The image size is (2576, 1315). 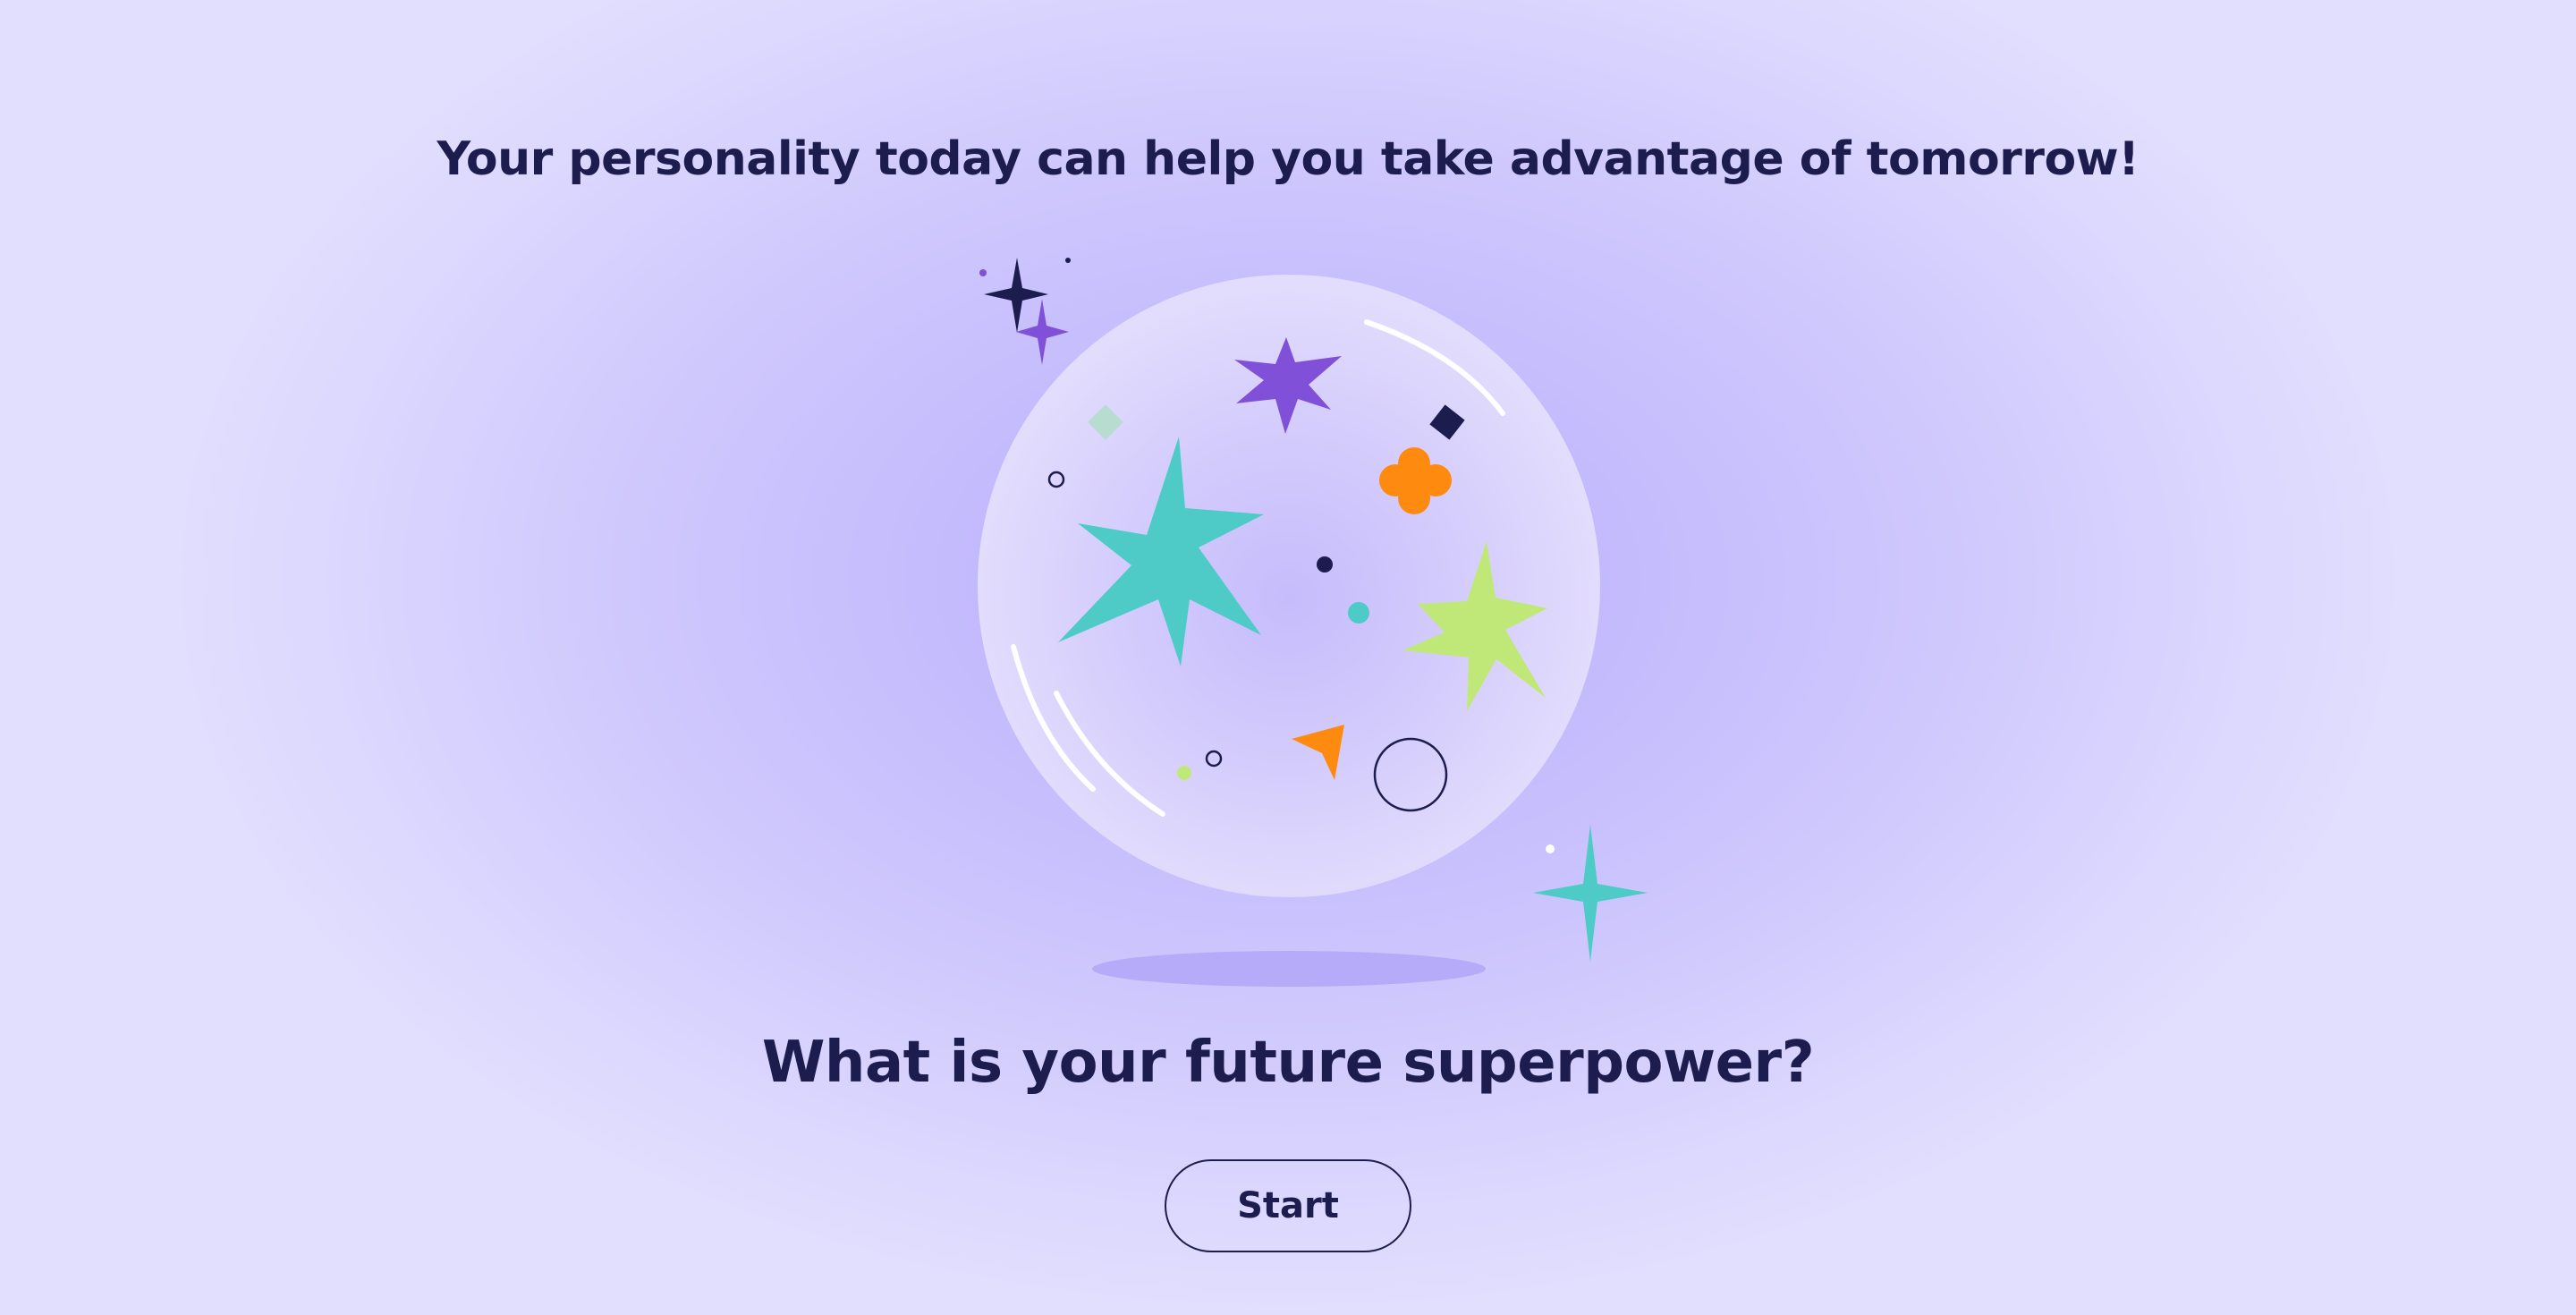 What do you see at coordinates (1042, 332) in the screenshot?
I see `sparkle-icon` at bounding box center [1042, 332].